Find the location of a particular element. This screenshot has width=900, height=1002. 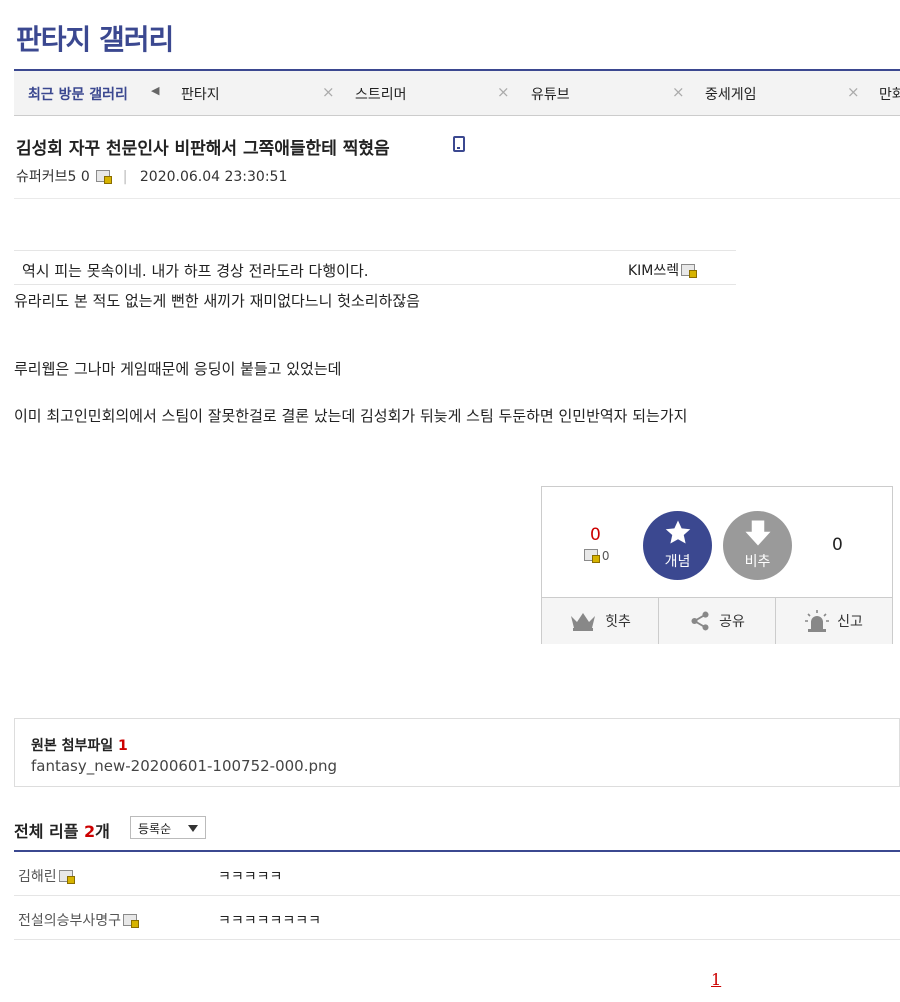

fixed-upvote-count: 0 is located at coordinates (595, 556).